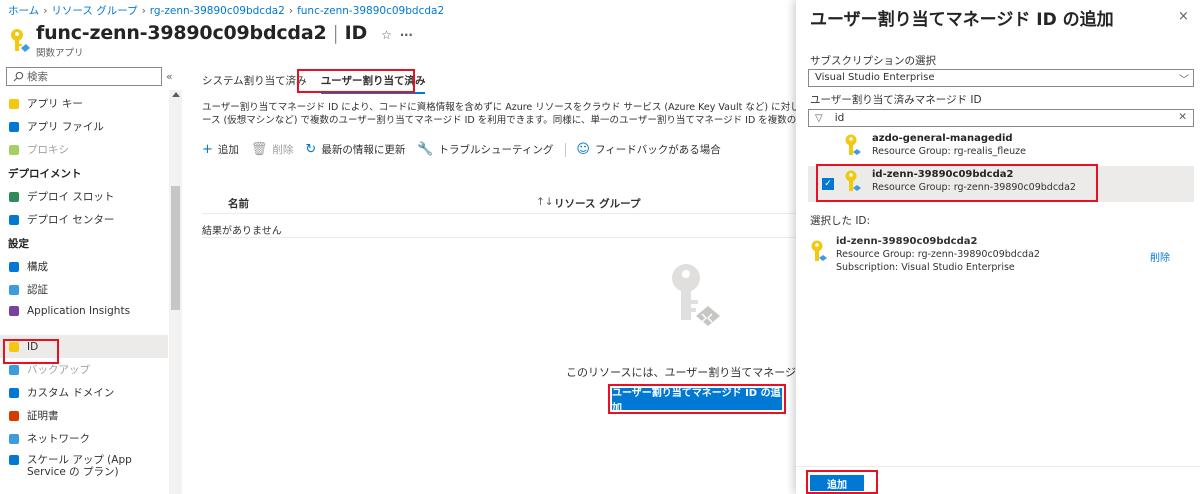 This screenshot has width=1200, height=494. I want to click on sidebar-item-slot: デプロイ スロット, so click(84, 196).